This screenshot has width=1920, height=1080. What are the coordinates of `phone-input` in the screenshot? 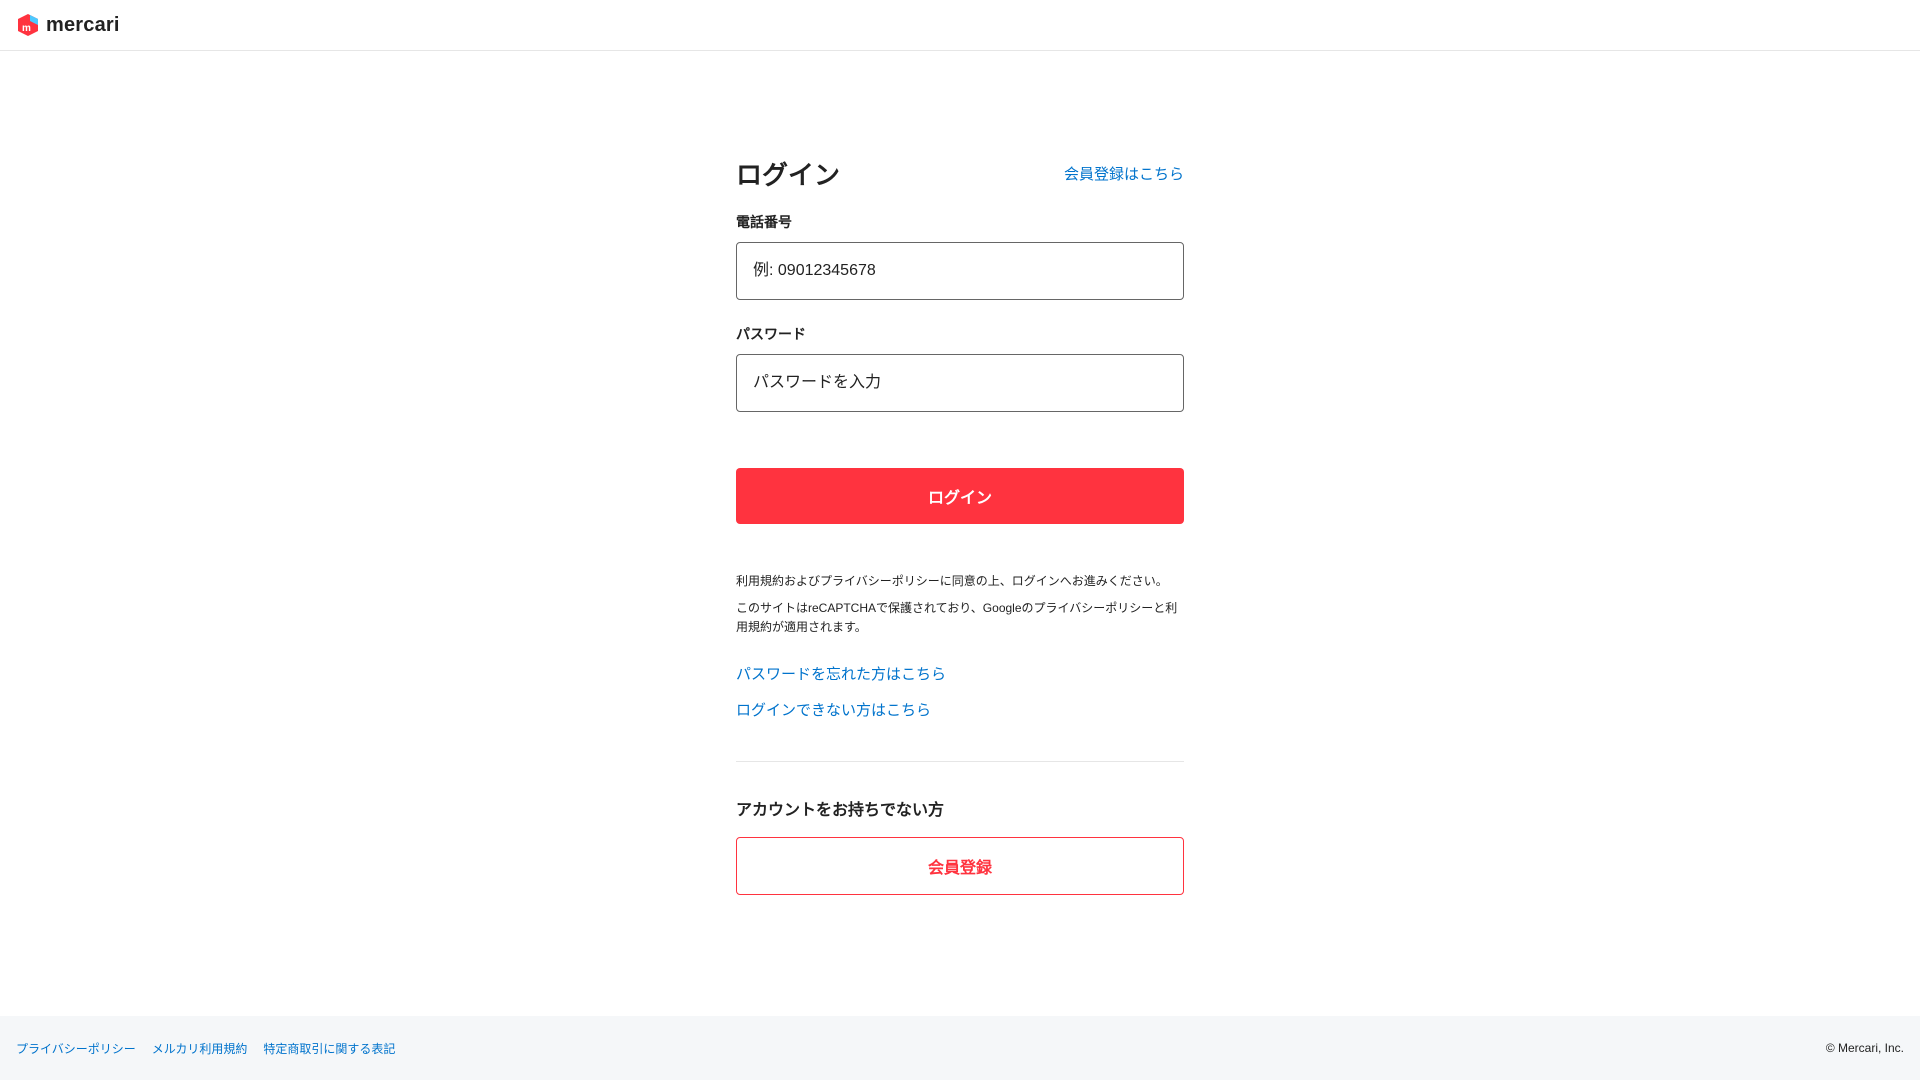 It's located at (960, 271).